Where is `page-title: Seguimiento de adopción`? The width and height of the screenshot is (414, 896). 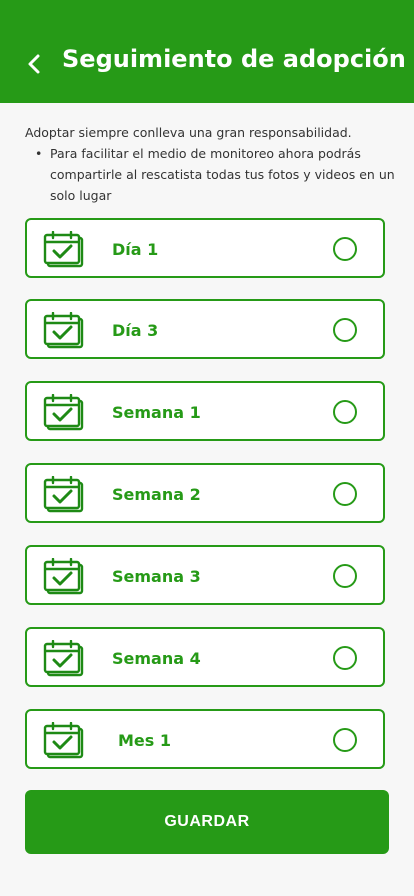 page-title: Seguimiento de adopción is located at coordinates (234, 59).